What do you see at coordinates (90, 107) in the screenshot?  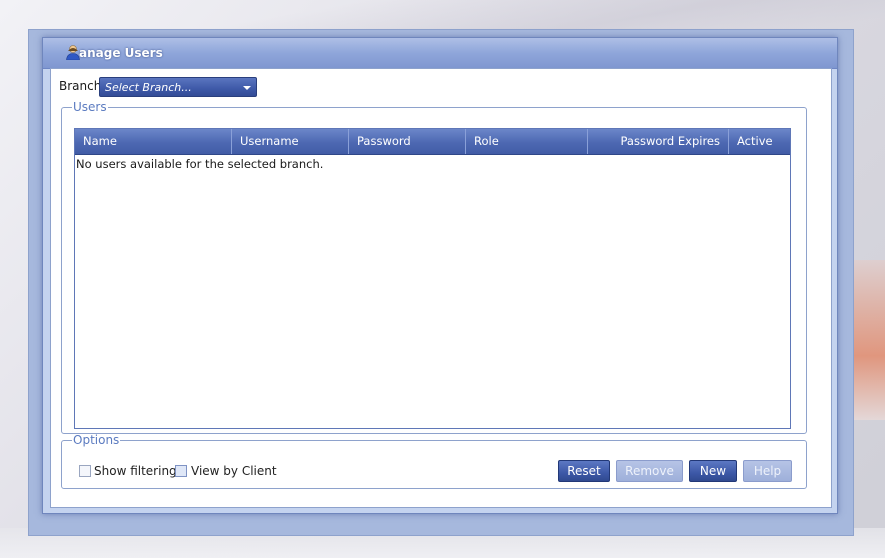 I see `users-group-legend: Users` at bounding box center [90, 107].